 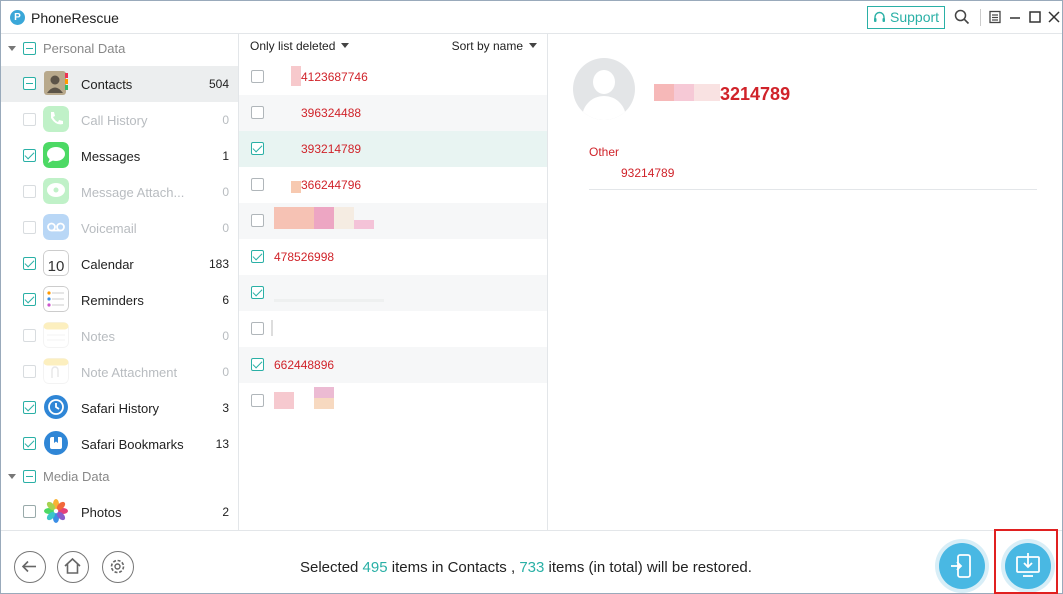 I want to click on contact-number: 662448896, so click(x=304, y=365).